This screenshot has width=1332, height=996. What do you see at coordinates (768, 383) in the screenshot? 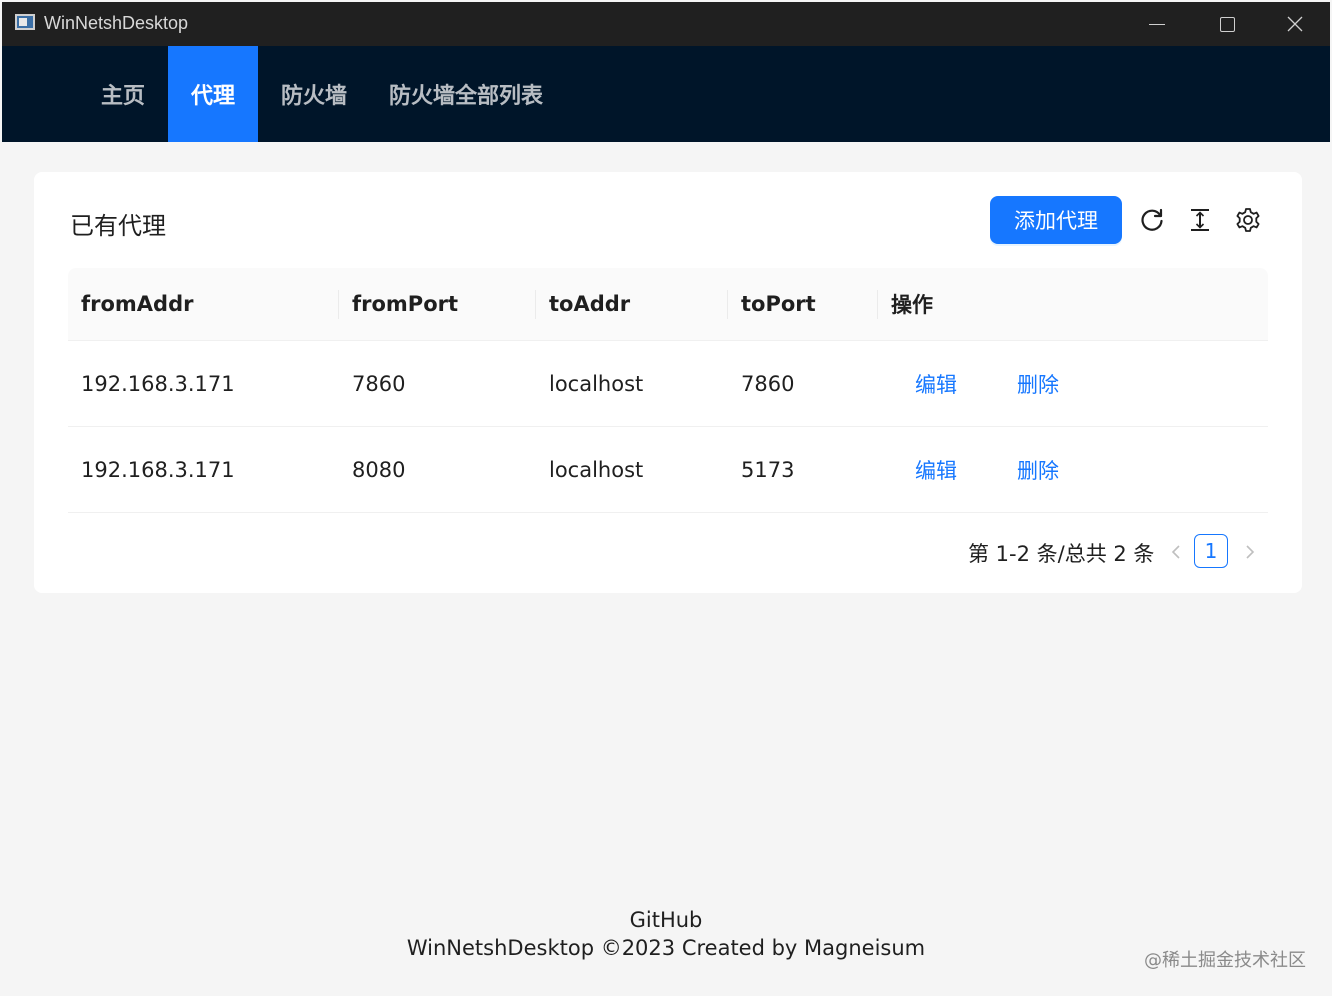
I see `cell-toport: 7860` at bounding box center [768, 383].